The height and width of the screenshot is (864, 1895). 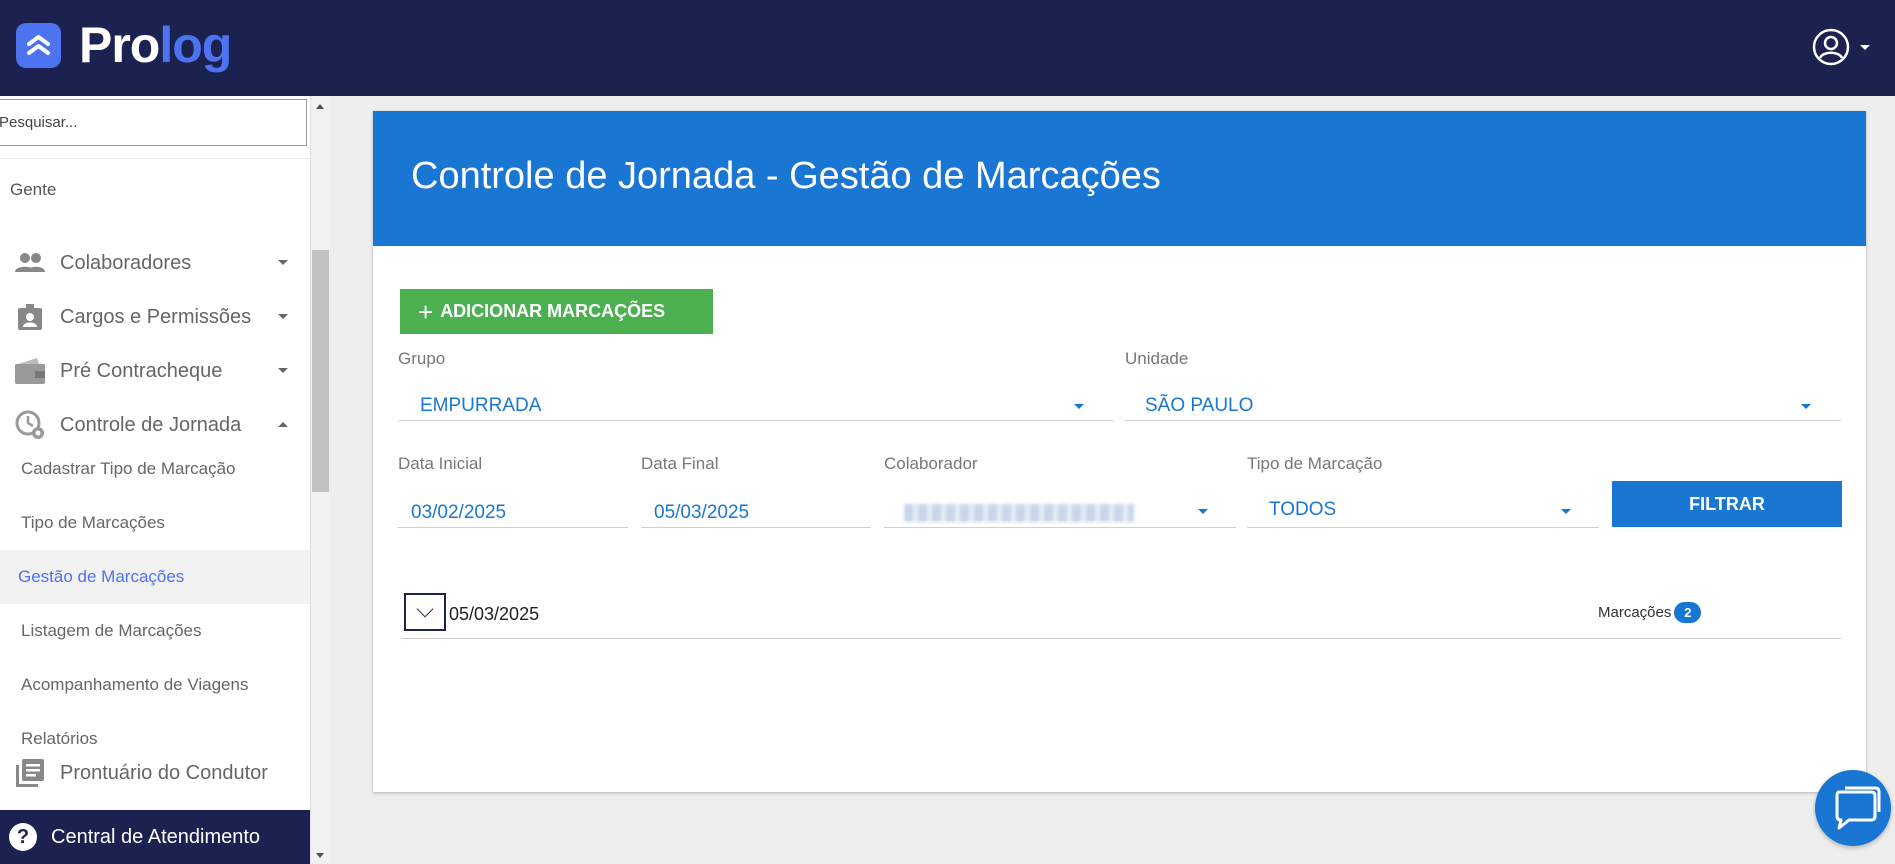 What do you see at coordinates (153, 122) in the screenshot?
I see `sidebar-search-input` at bounding box center [153, 122].